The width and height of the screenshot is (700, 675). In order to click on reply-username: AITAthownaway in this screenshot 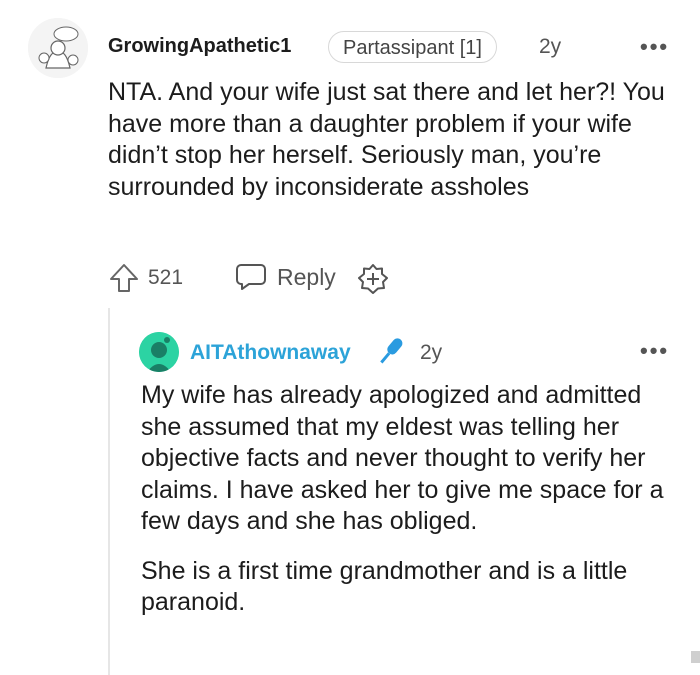, I will do `click(270, 353)`.